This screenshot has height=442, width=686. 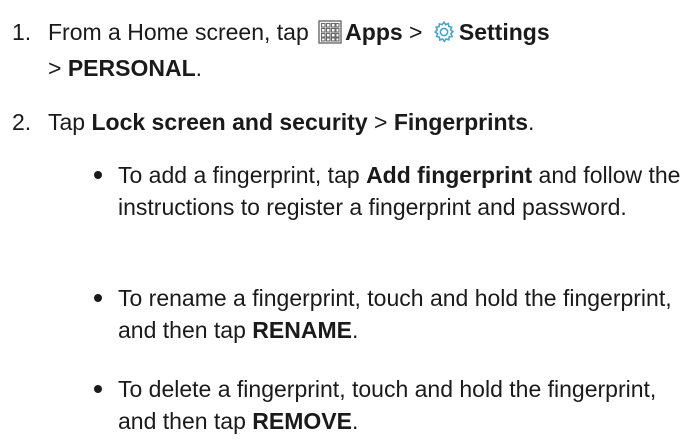 I want to click on remove-label: REMOVE, so click(x=302, y=421).